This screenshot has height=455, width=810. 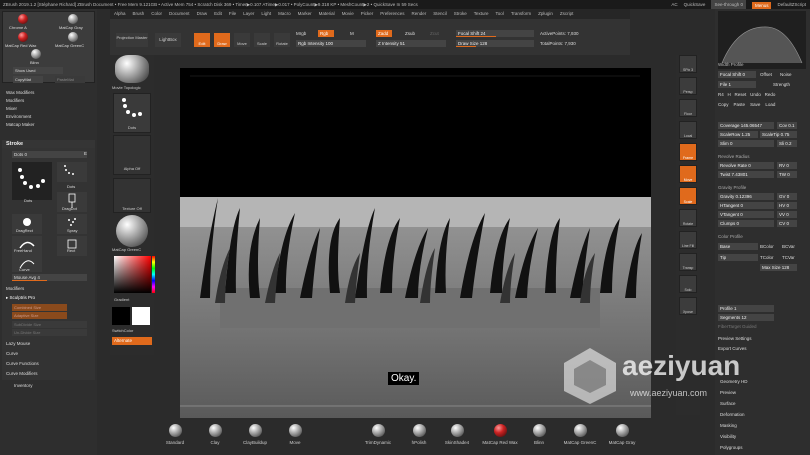 What do you see at coordinates (218, 14) in the screenshot?
I see `menu-edit: Edit` at bounding box center [218, 14].